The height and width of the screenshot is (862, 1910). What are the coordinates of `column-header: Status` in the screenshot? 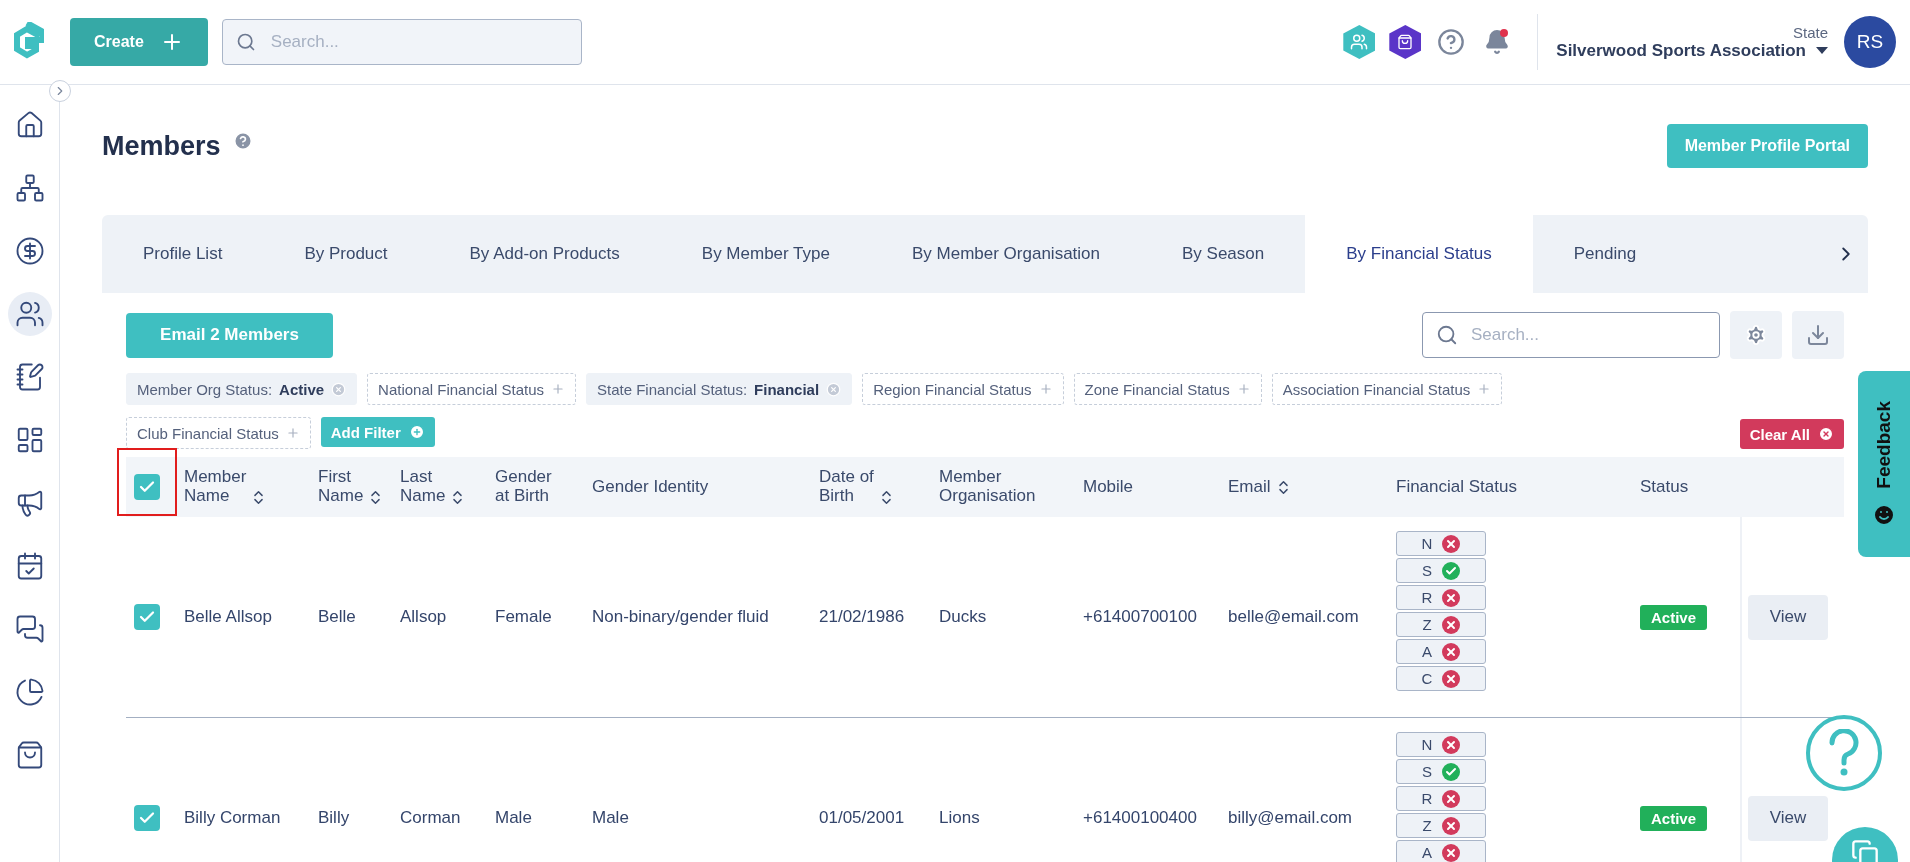 It's located at (1665, 487).